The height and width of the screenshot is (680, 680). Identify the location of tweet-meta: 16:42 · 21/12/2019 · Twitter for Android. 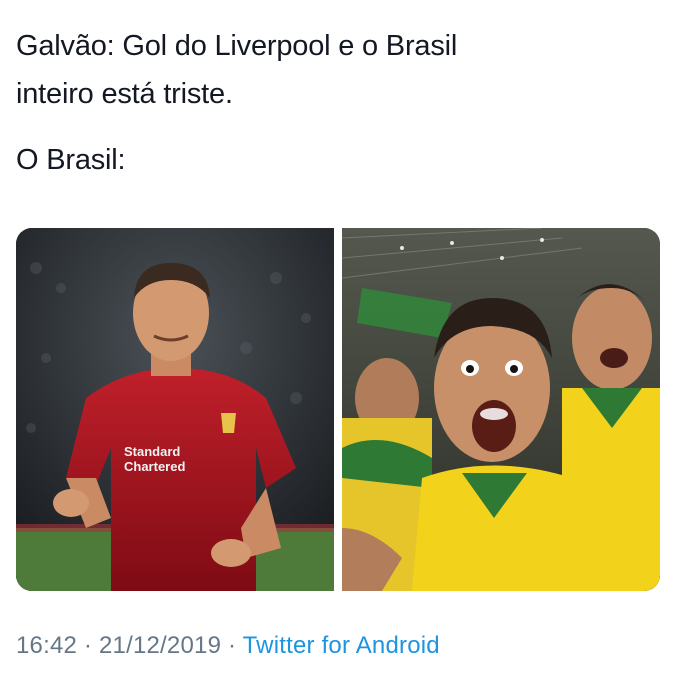
(228, 646).